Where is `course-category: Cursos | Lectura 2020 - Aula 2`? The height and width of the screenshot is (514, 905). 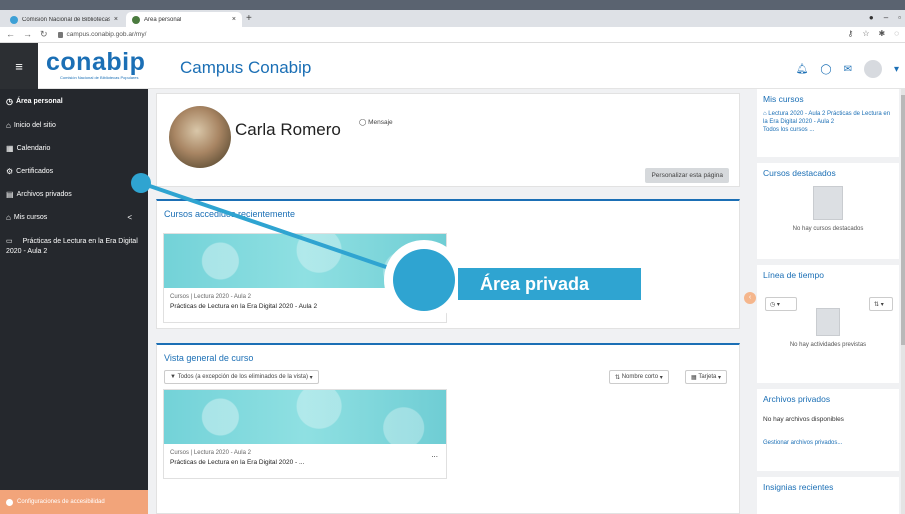 course-category: Cursos | Lectura 2020 - Aula 2 is located at coordinates (210, 297).